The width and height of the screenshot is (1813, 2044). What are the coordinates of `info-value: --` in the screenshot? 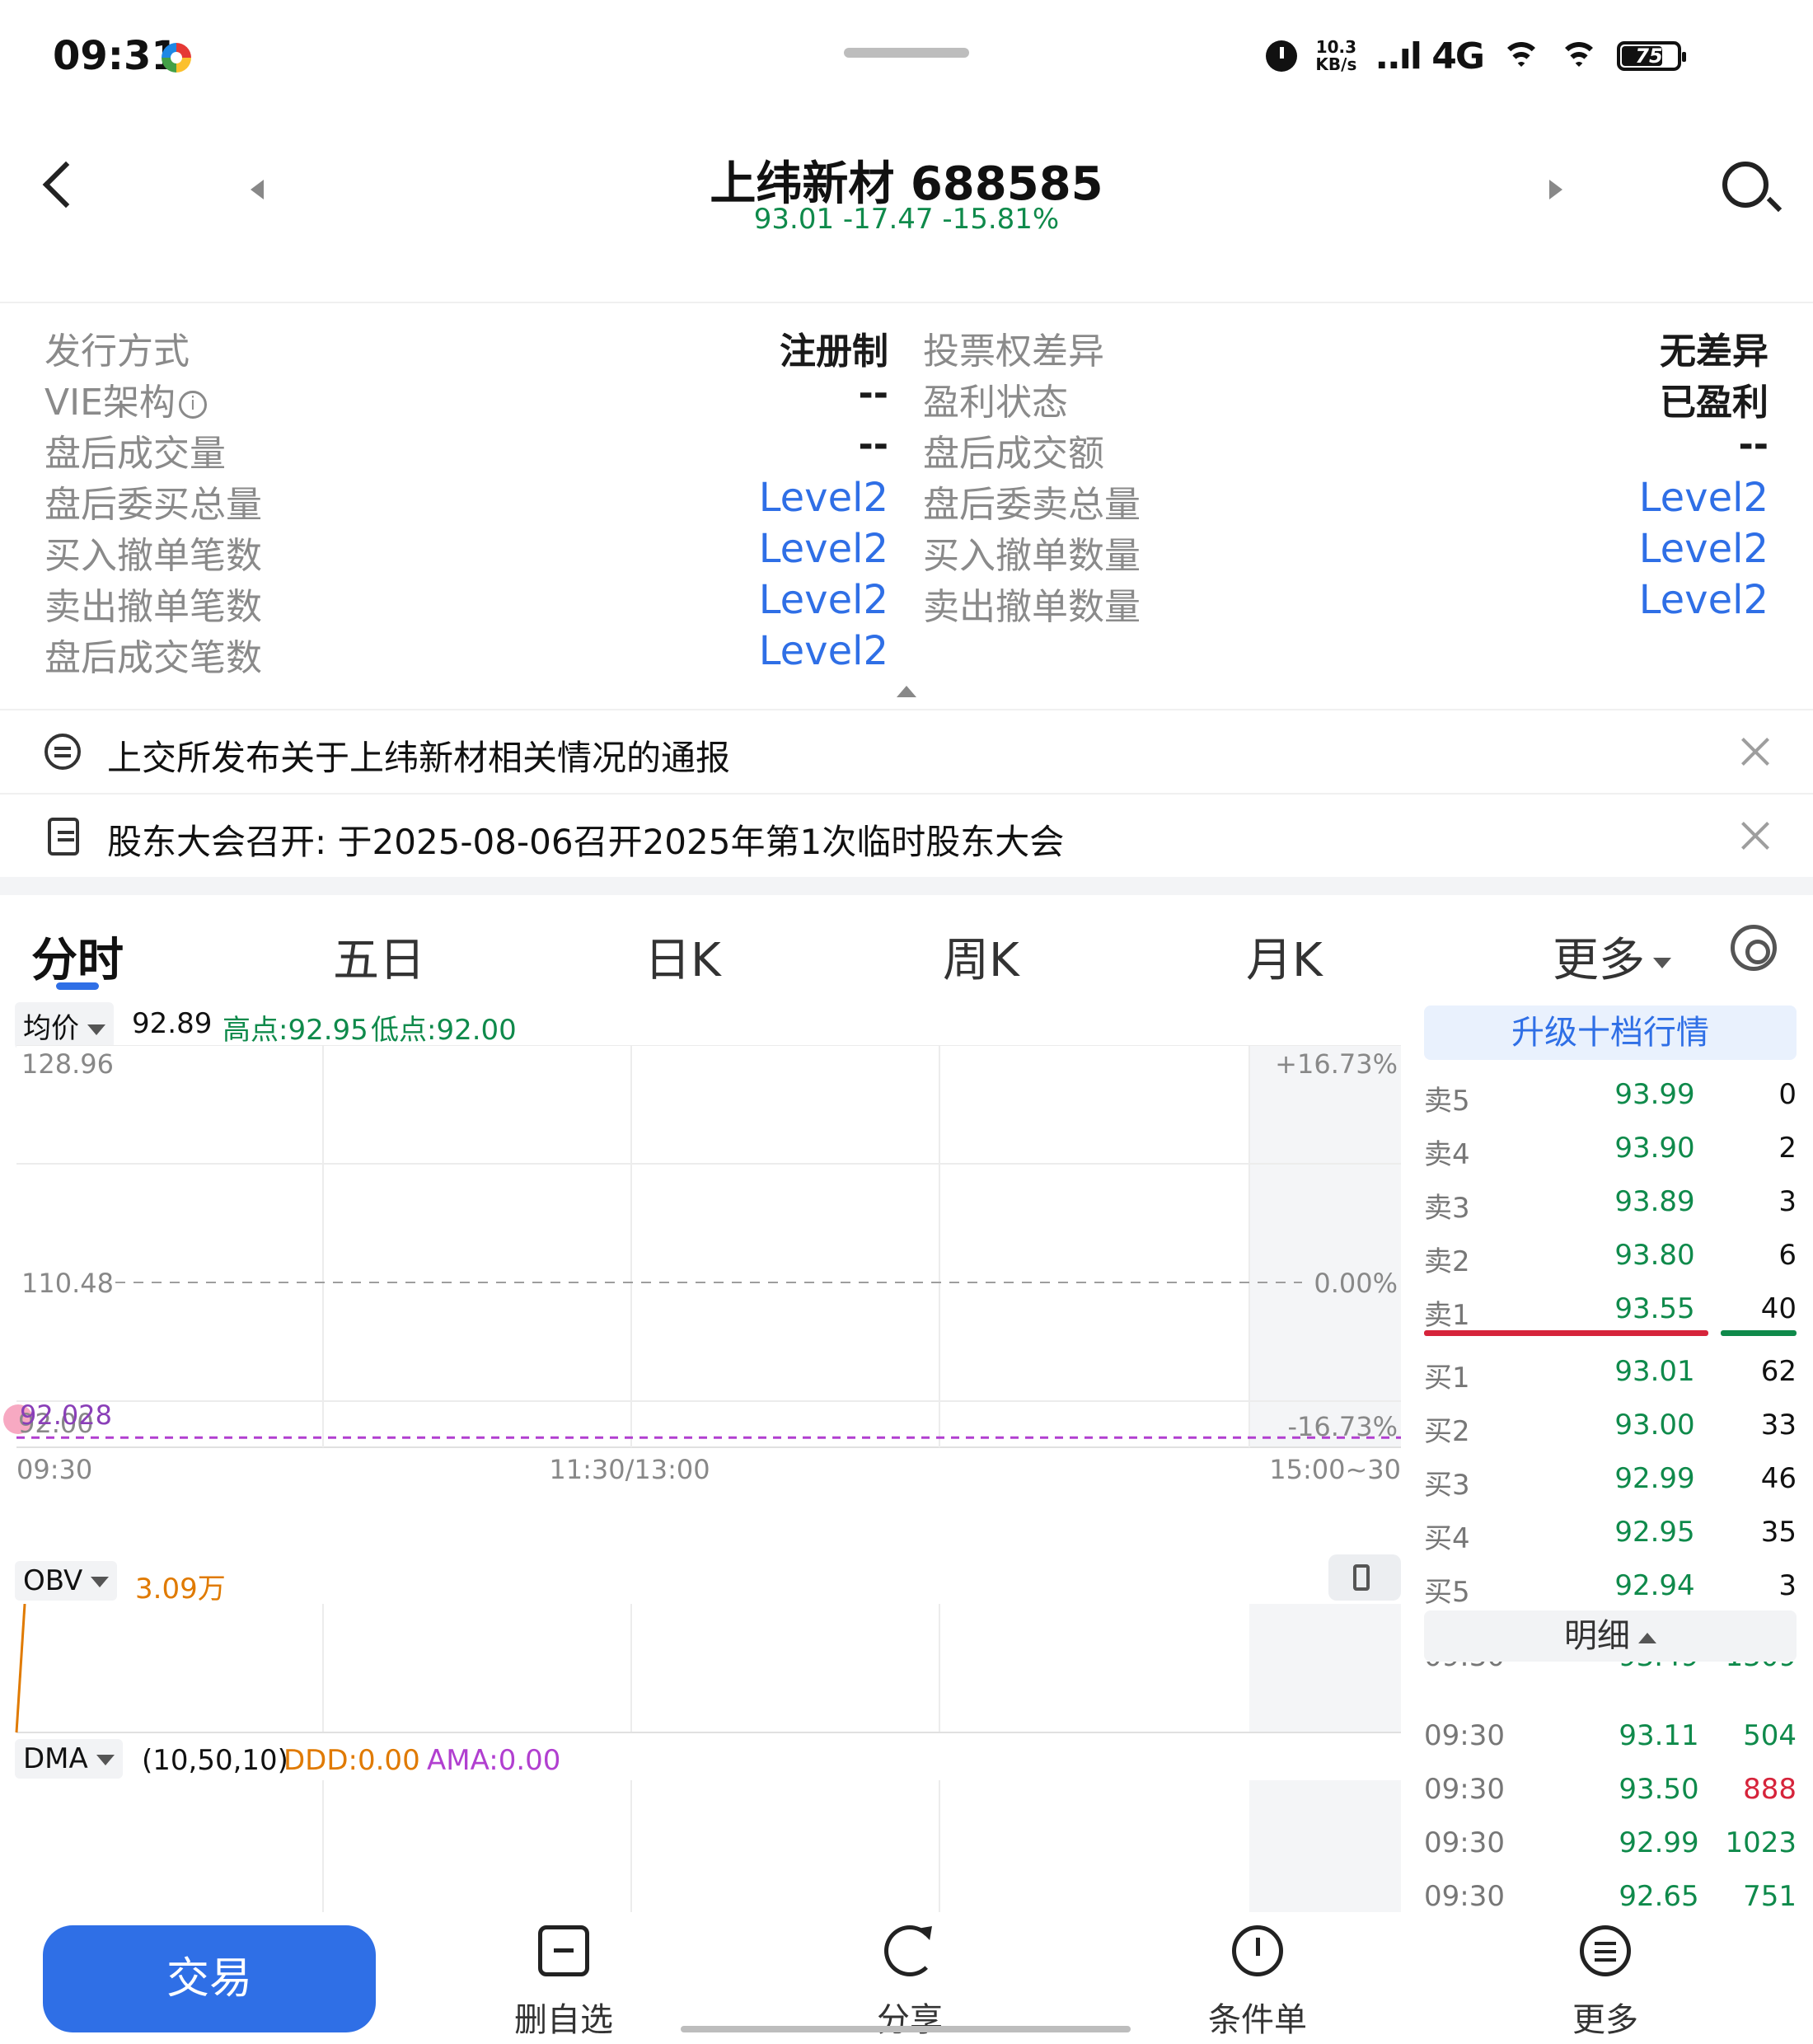 It's located at (873, 445).